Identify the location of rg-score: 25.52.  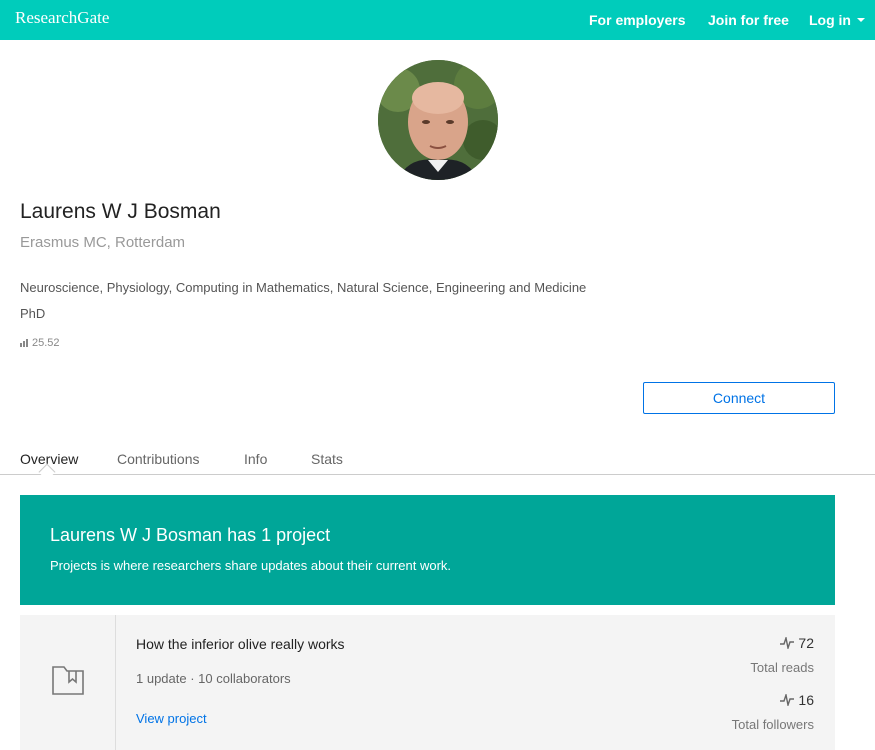
(40, 343).